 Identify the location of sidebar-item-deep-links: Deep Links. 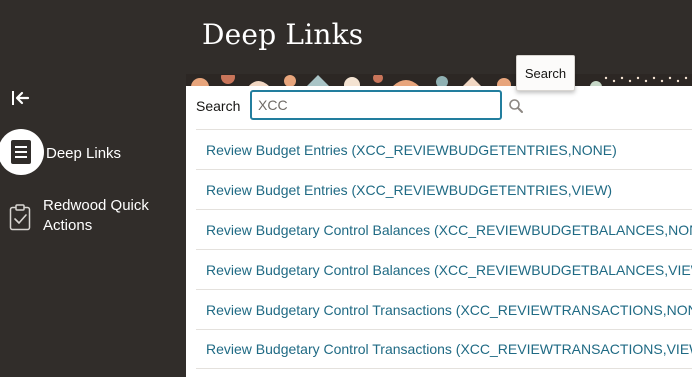
(93, 153).